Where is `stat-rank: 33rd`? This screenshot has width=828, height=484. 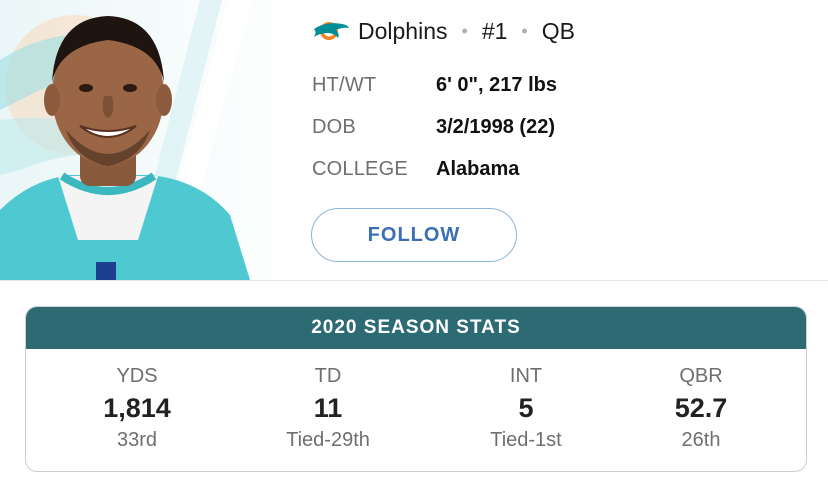 stat-rank: 33rd is located at coordinates (137, 440).